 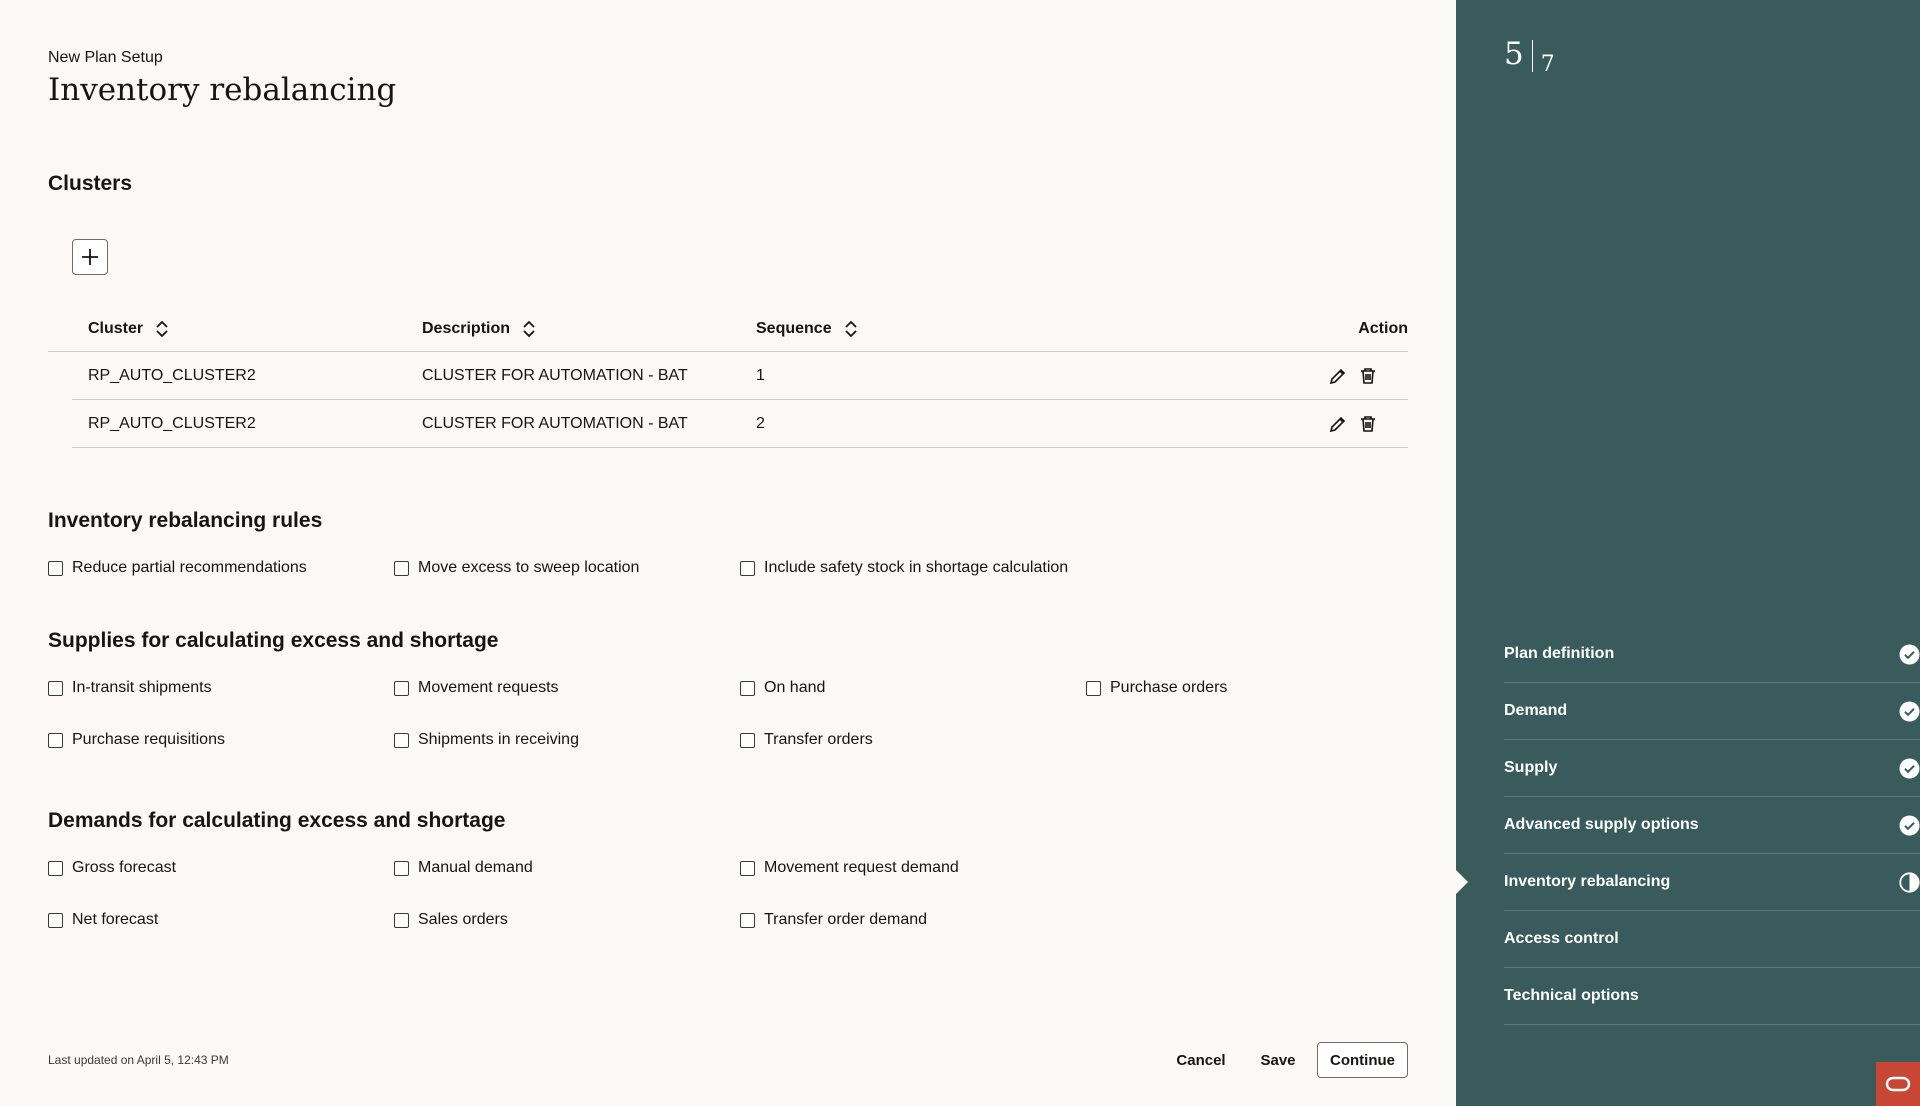 What do you see at coordinates (185, 520) in the screenshot?
I see `rules-title: Inventory rebalancing rules` at bounding box center [185, 520].